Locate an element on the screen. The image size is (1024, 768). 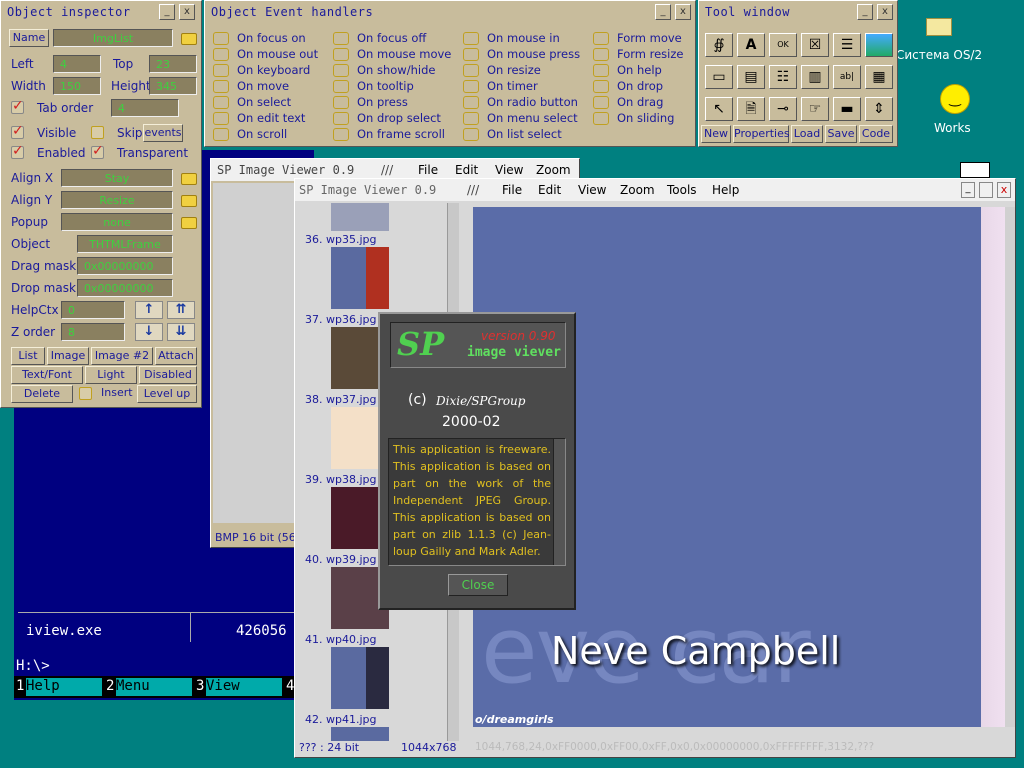
tab-attach: Attach is located at coordinates (176, 356).